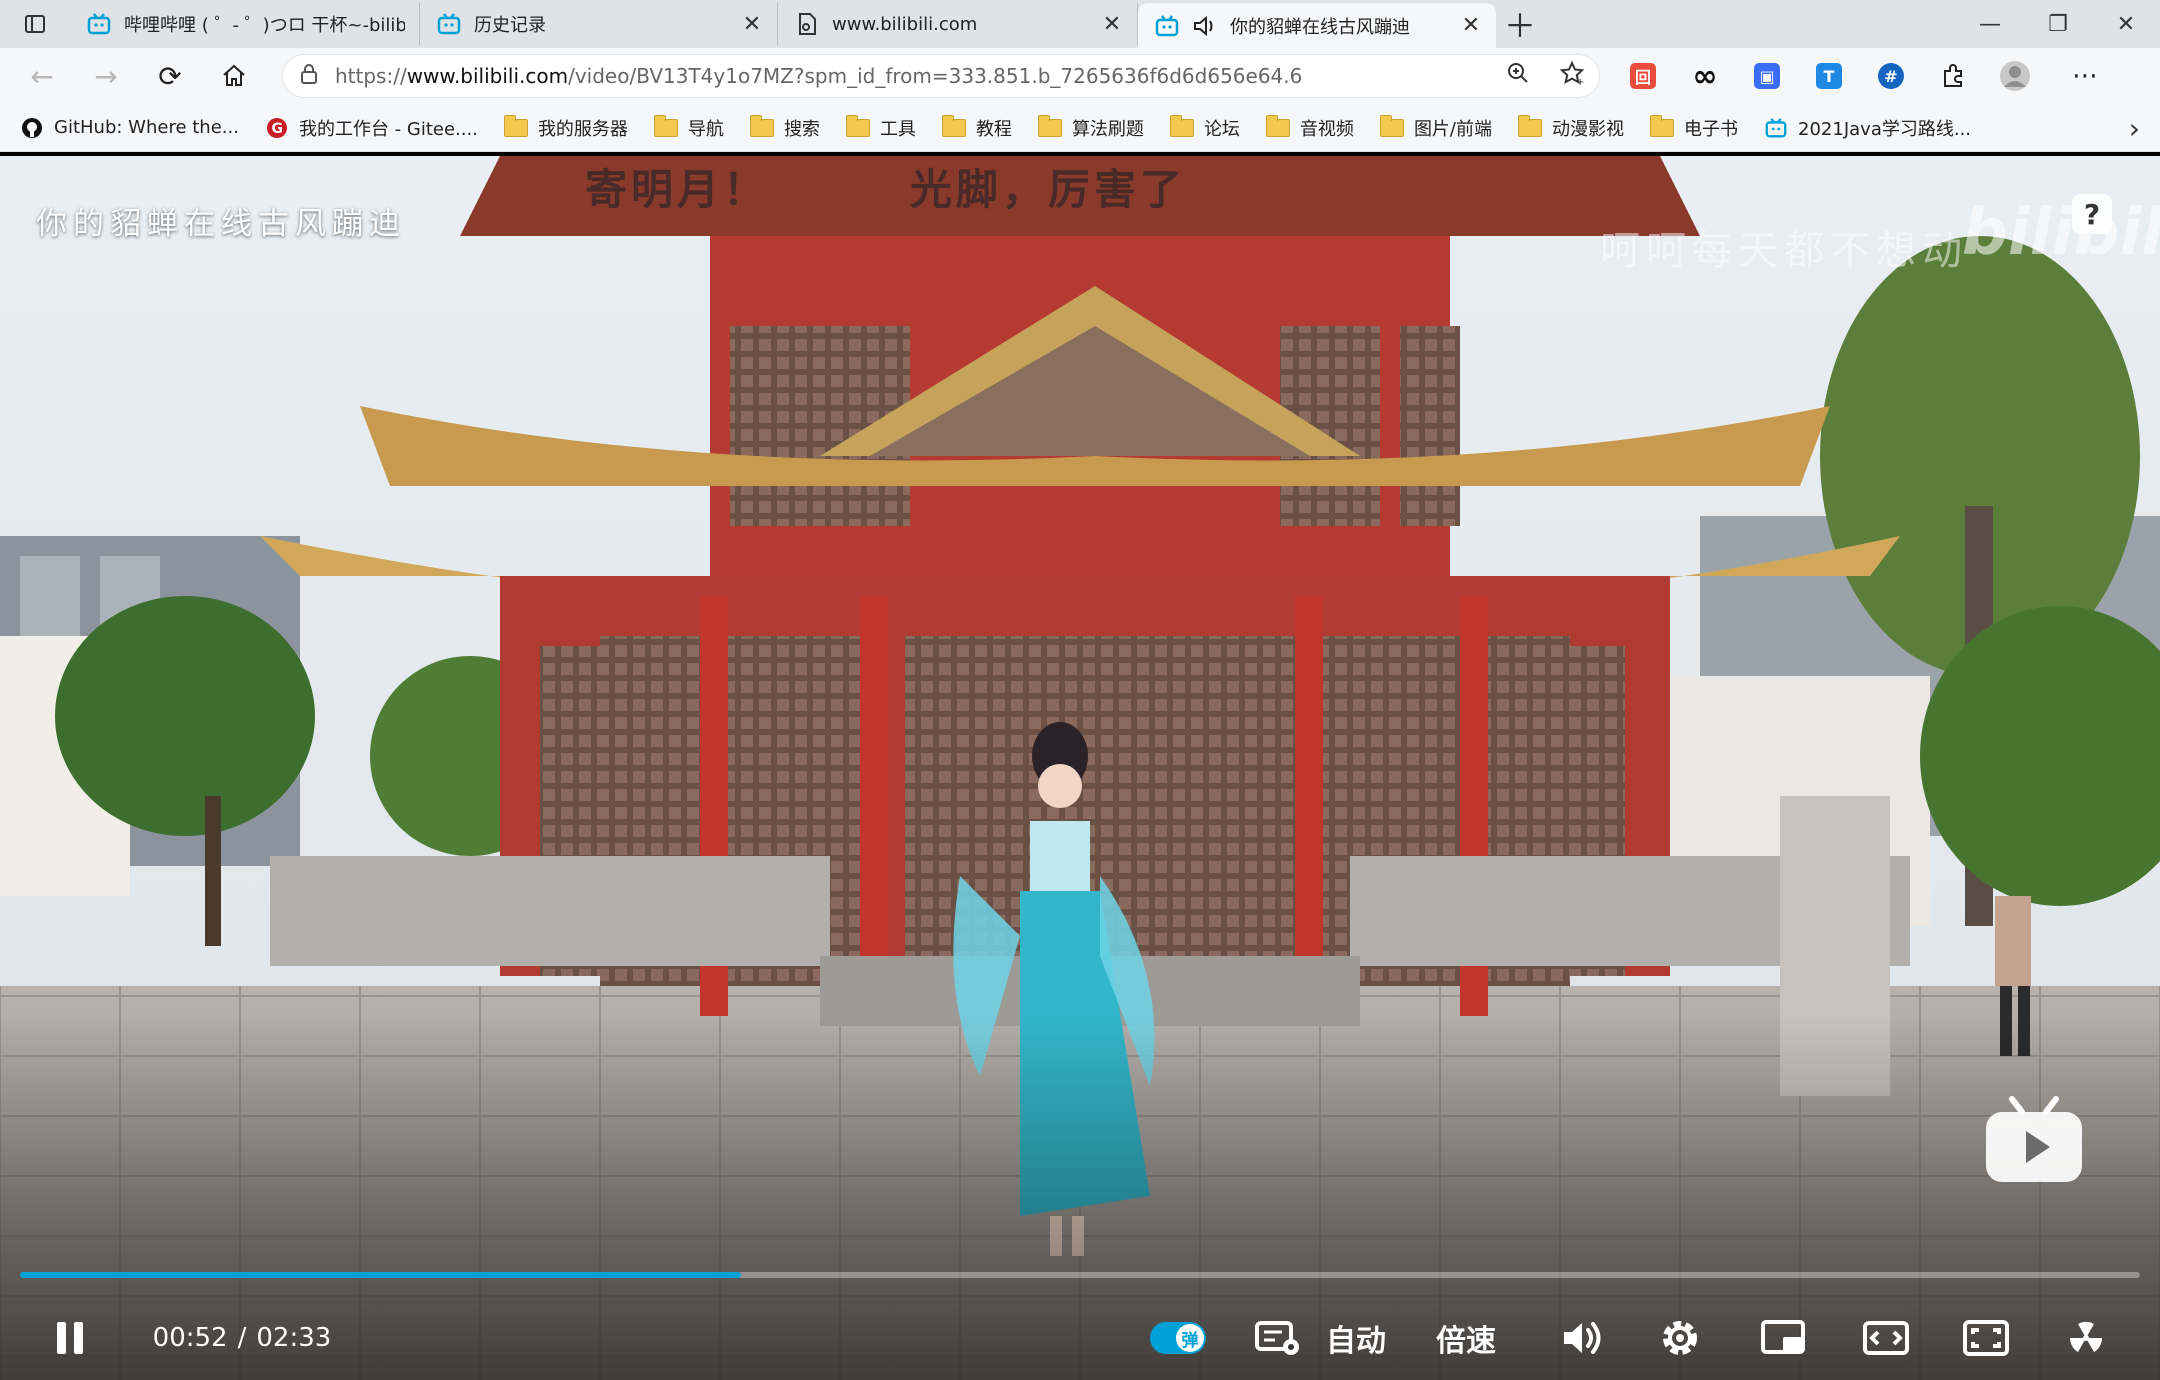 Image resolution: width=2160 pixels, height=1380 pixels. Describe the element at coordinates (1178, 1338) in the screenshot. I see `danmaku-toggle: 弹` at that location.